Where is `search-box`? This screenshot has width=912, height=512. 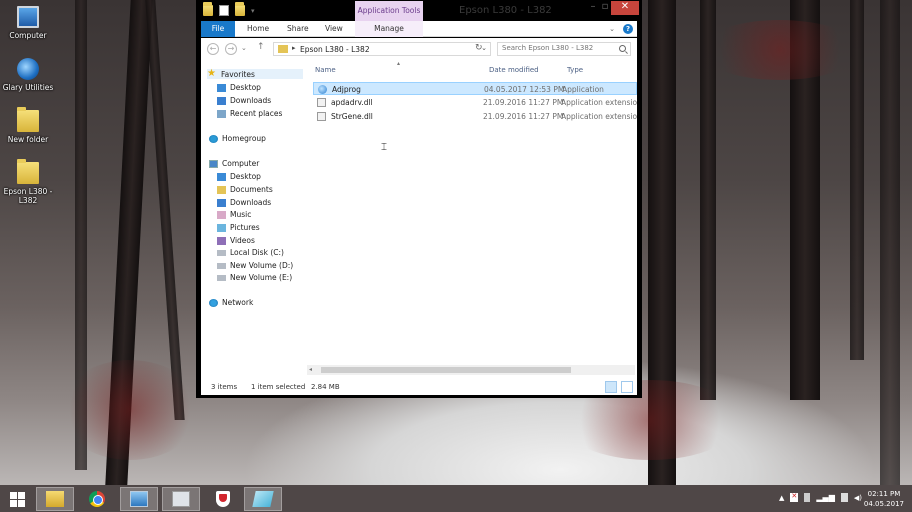 search-box is located at coordinates (564, 49).